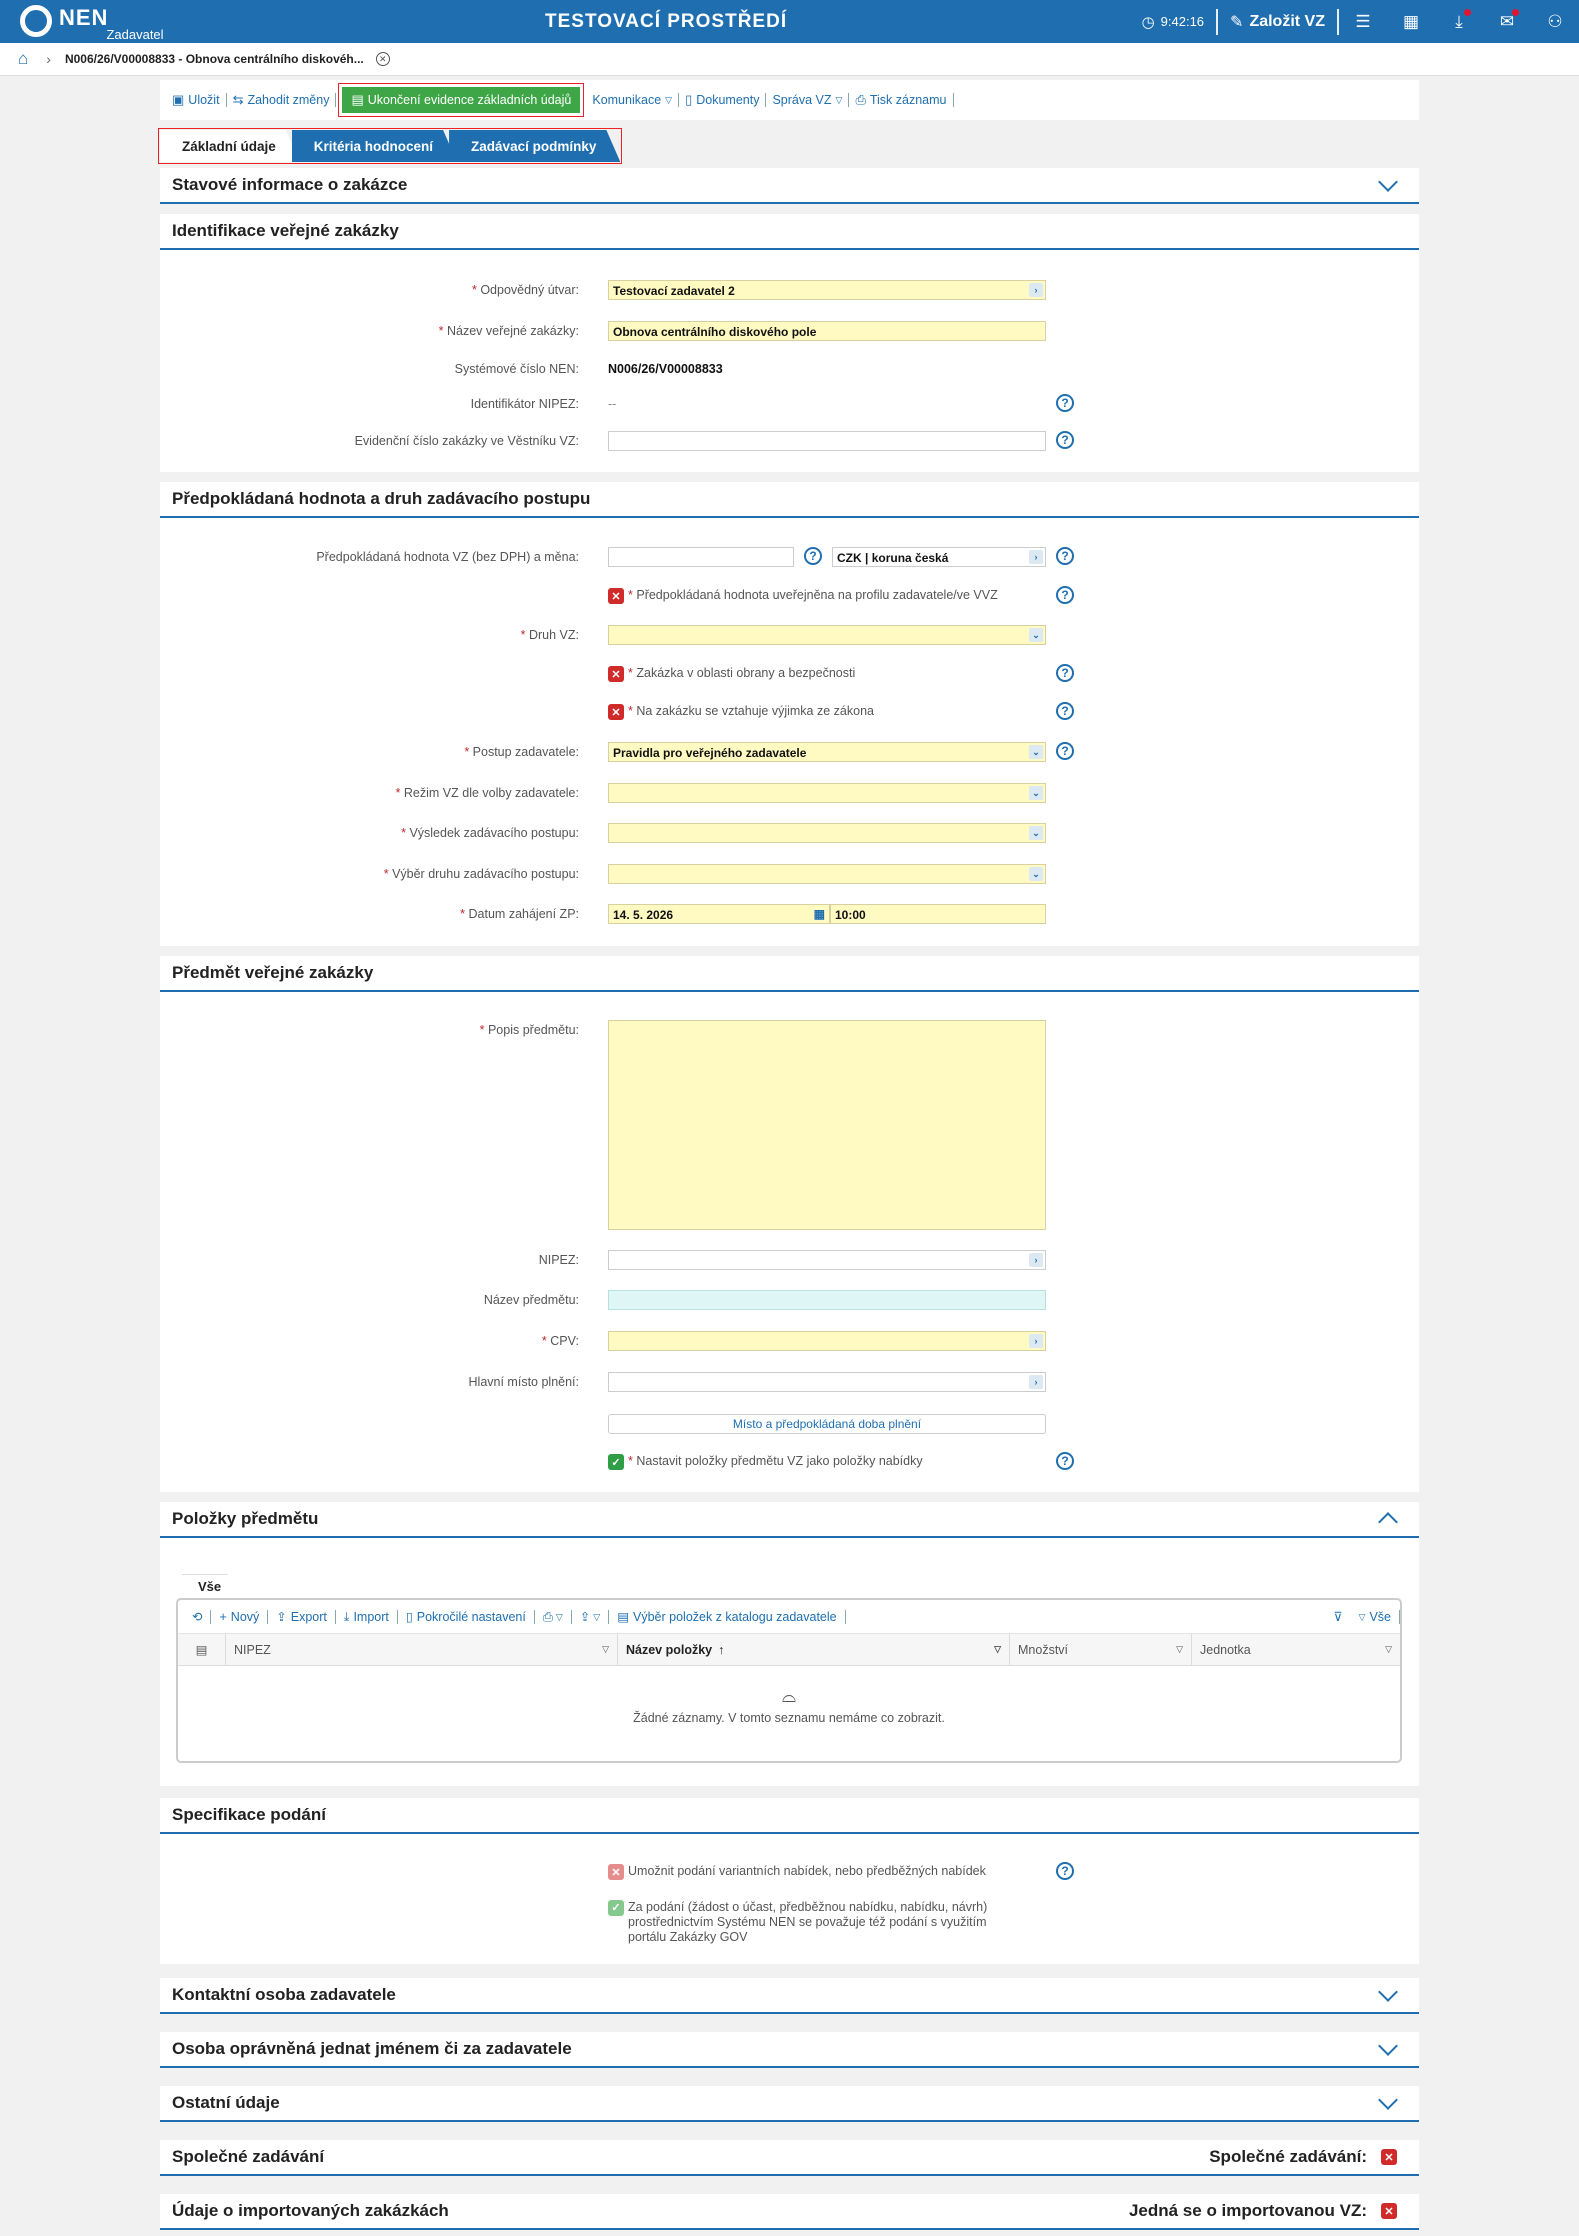 This screenshot has width=1579, height=2236. I want to click on refresh-icon: ⟲, so click(198, 1616).